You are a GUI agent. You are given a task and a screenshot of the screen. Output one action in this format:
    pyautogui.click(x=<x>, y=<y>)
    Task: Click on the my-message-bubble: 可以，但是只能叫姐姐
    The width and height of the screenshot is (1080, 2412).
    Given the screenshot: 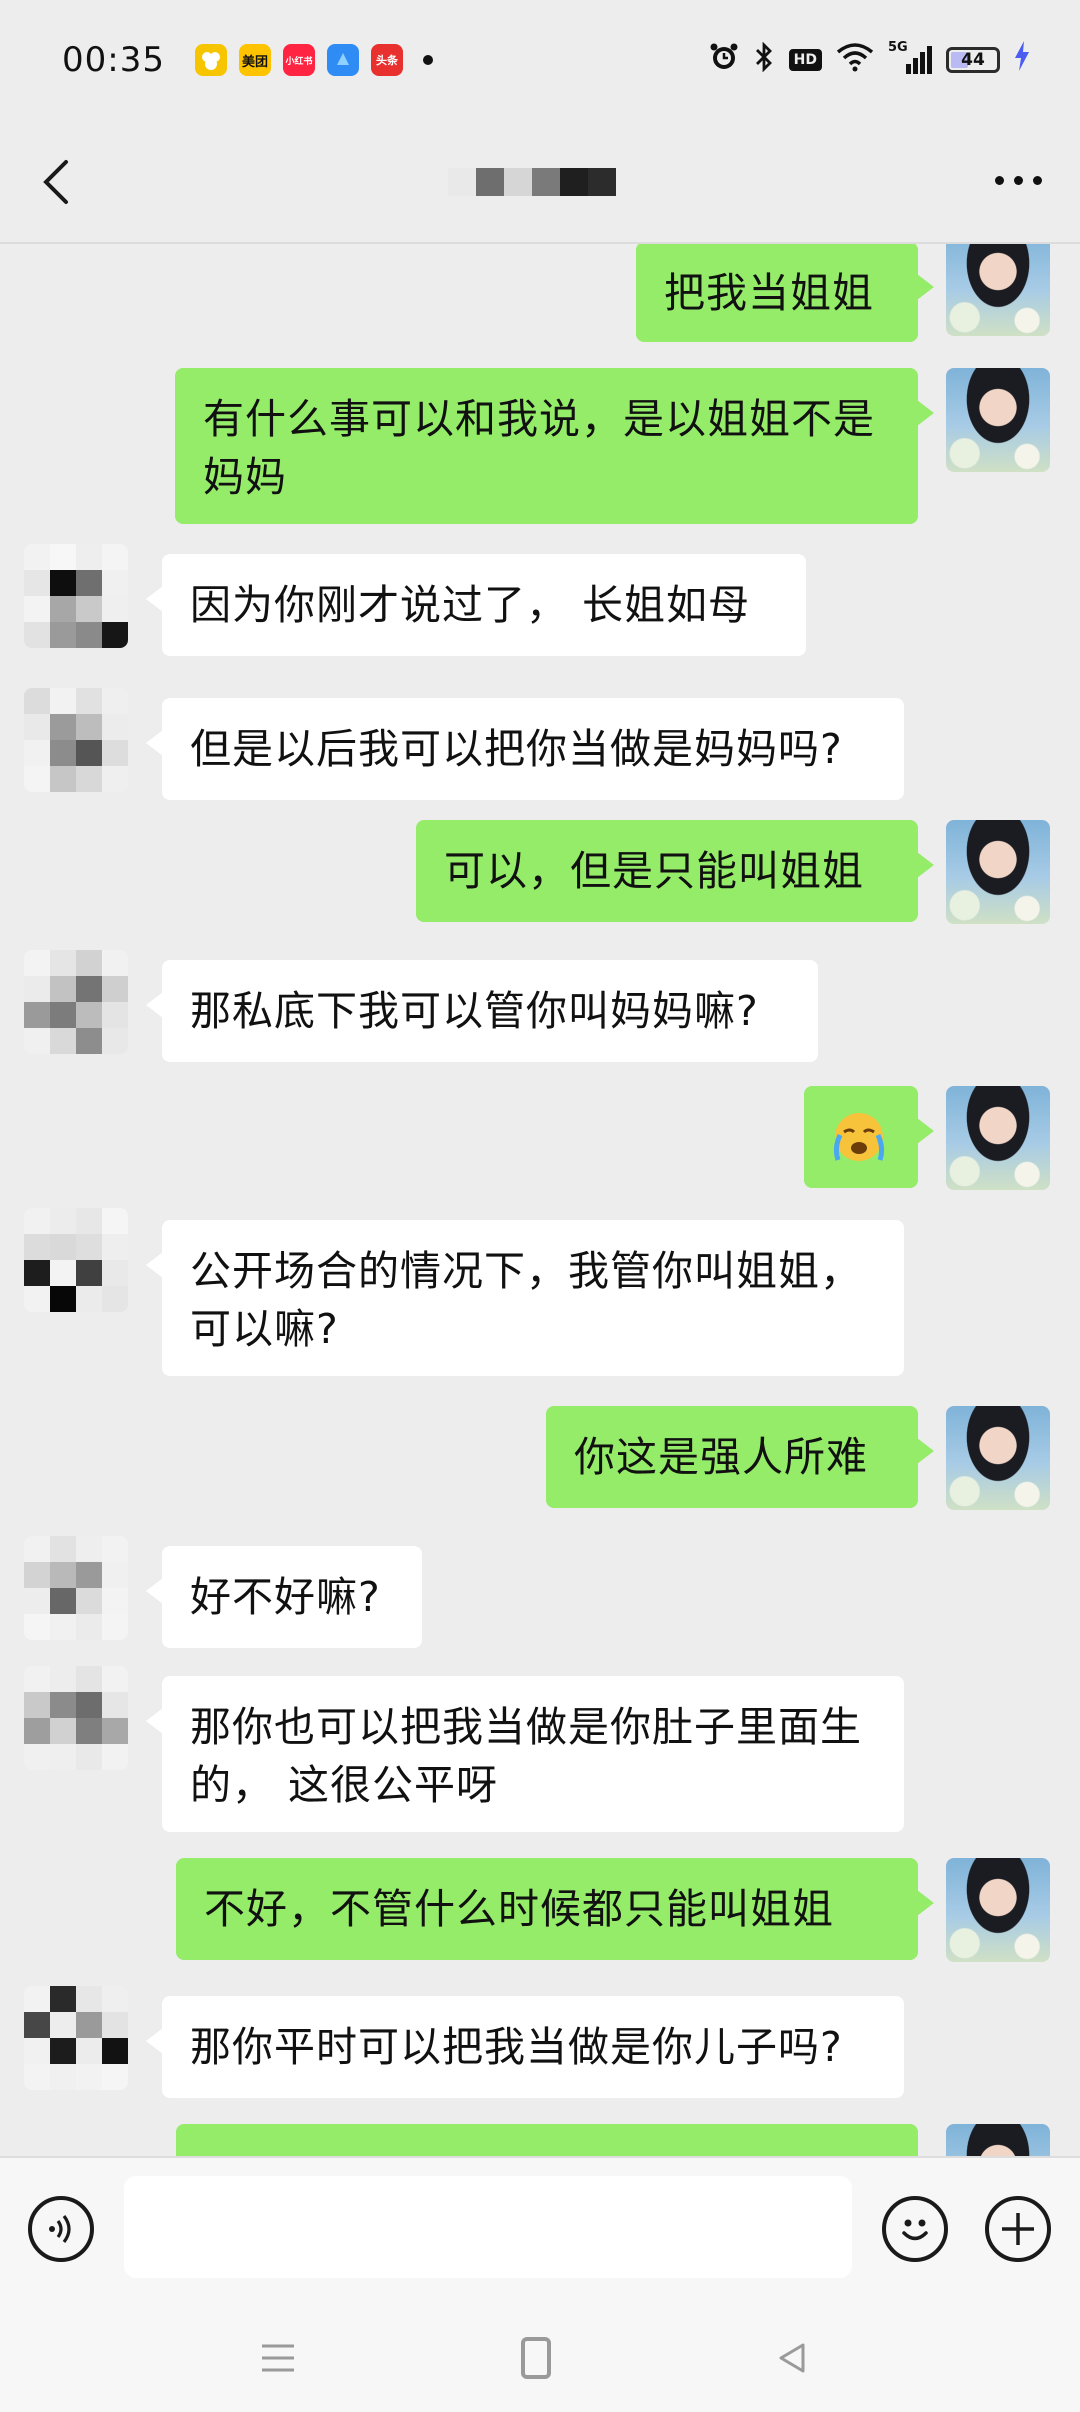 What is the action you would take?
    pyautogui.click(x=675, y=871)
    